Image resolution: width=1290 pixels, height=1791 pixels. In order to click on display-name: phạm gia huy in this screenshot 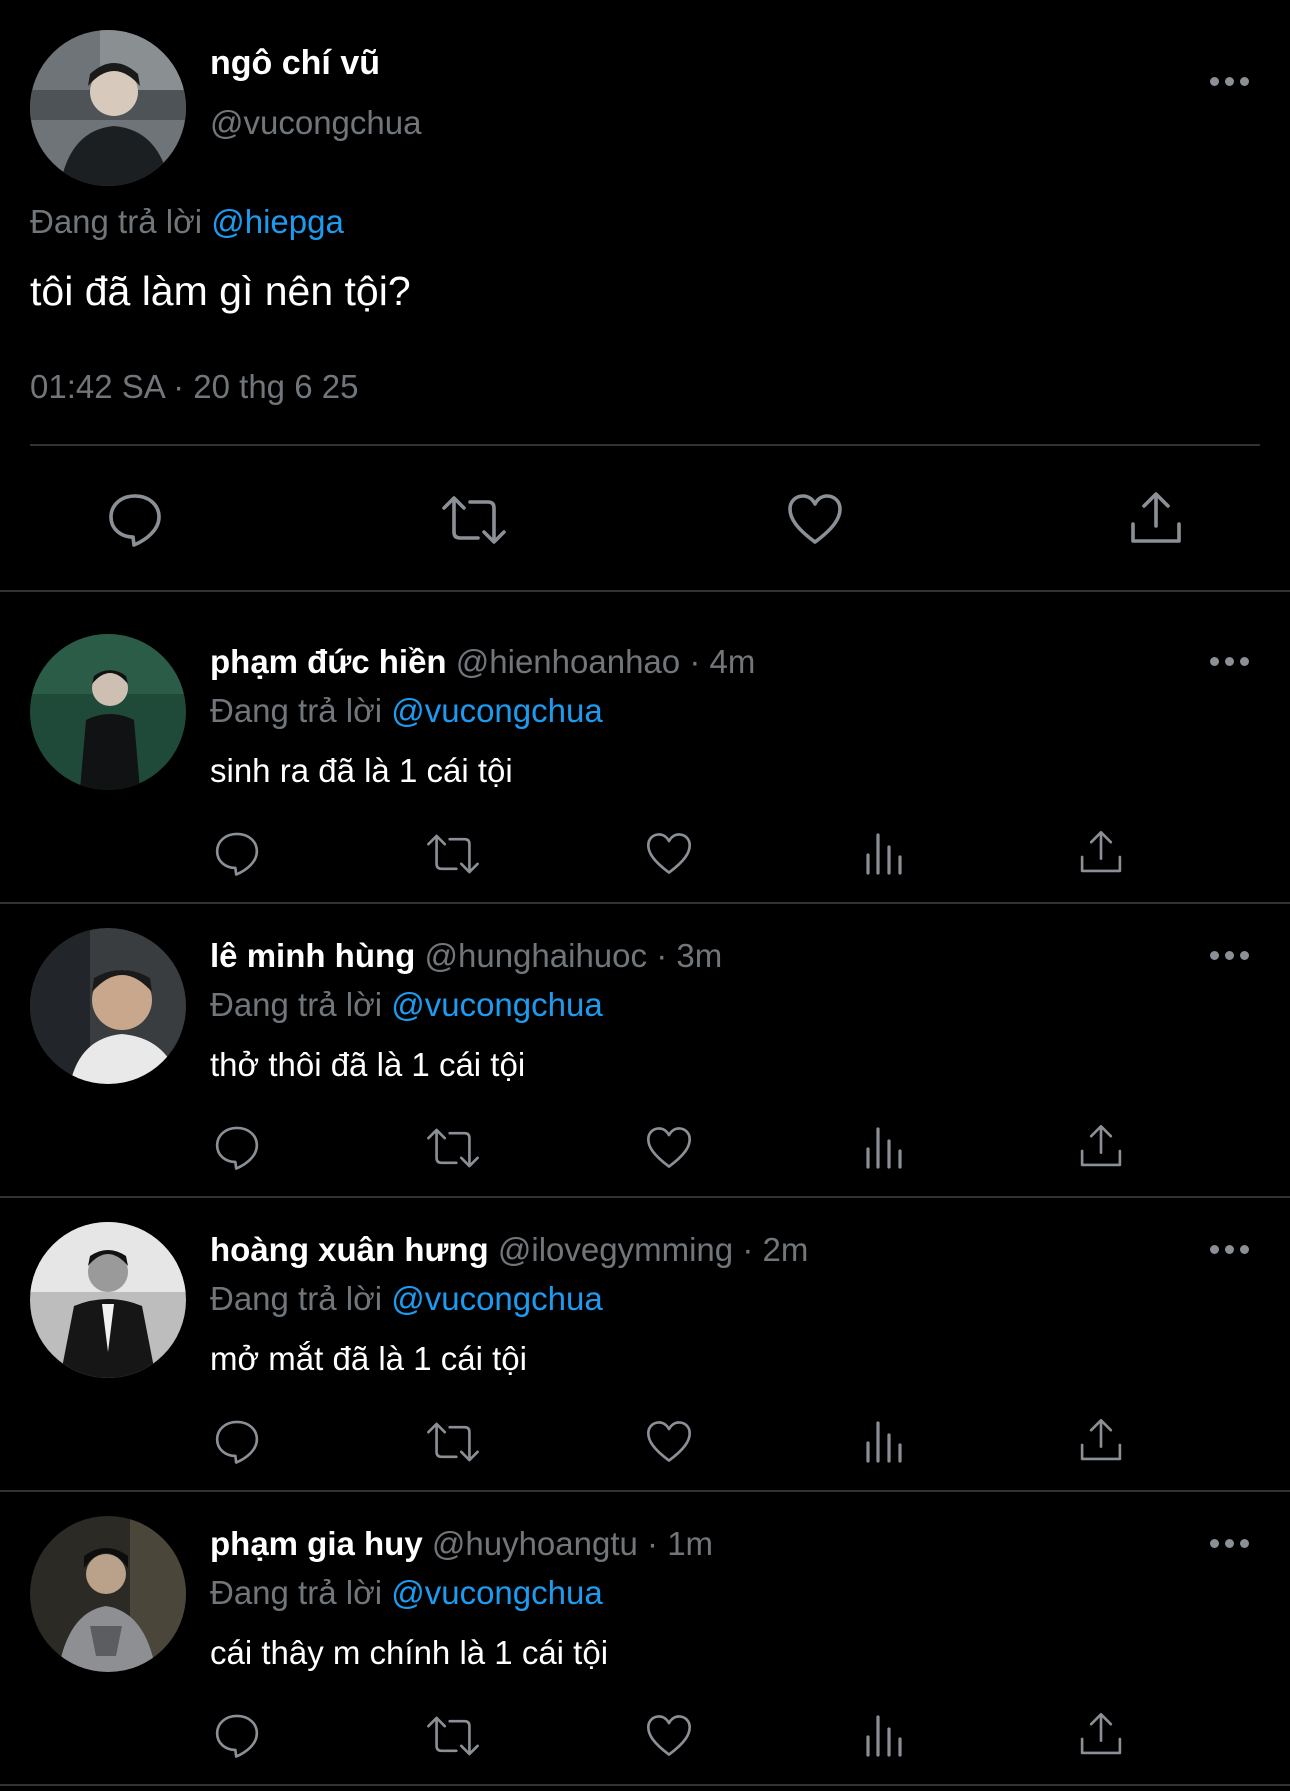, I will do `click(316, 1543)`.